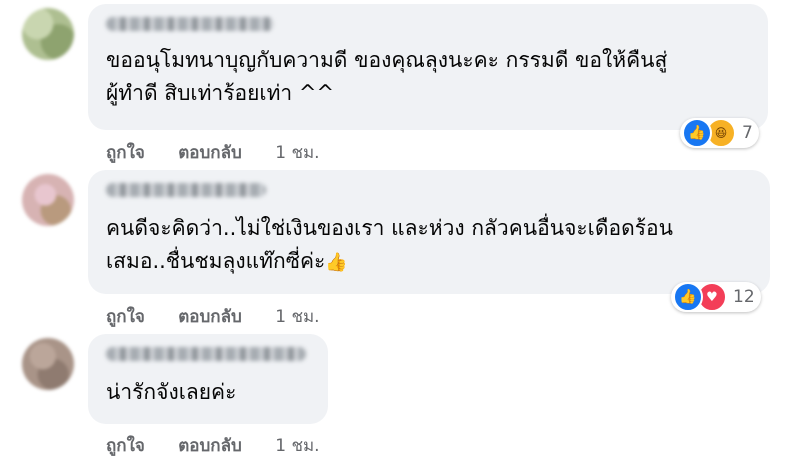 The height and width of the screenshot is (465, 800). What do you see at coordinates (216, 261) in the screenshot?
I see `comment-text-content: เสมอ..ชื่นชมลุงแท๊กซี่ค่ะ` at bounding box center [216, 261].